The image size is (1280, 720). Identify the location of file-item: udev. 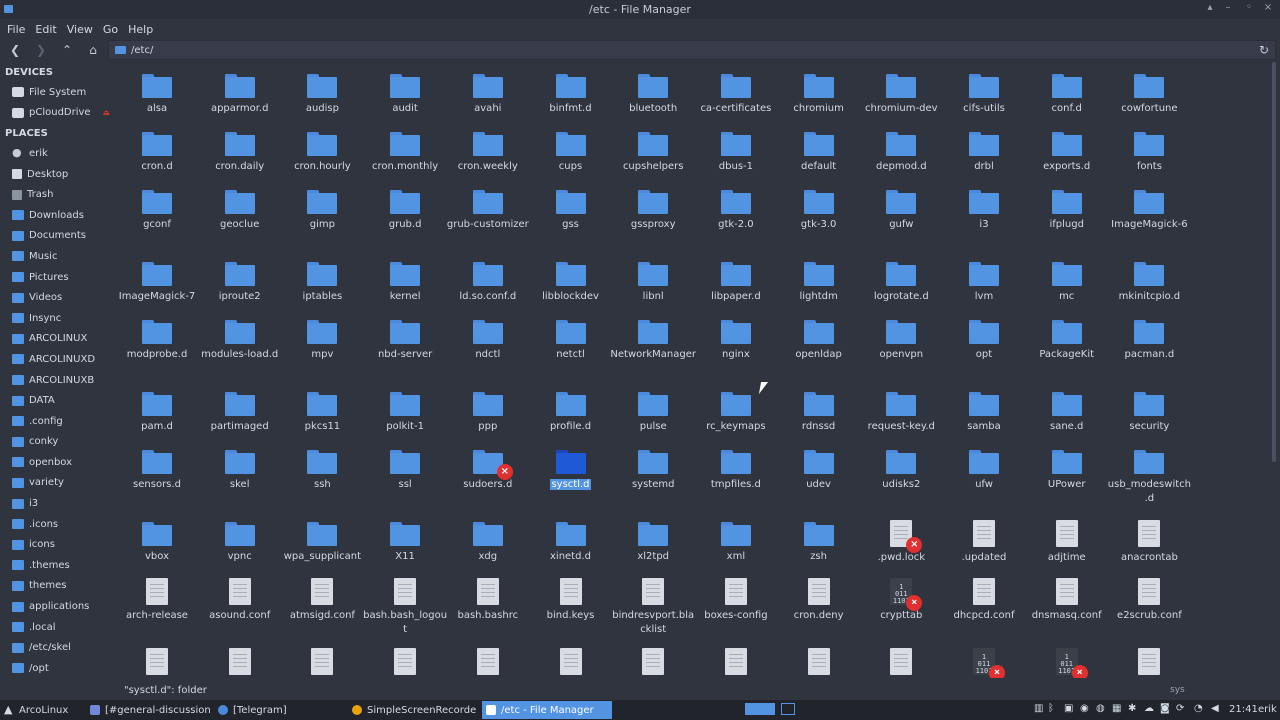
(819, 465).